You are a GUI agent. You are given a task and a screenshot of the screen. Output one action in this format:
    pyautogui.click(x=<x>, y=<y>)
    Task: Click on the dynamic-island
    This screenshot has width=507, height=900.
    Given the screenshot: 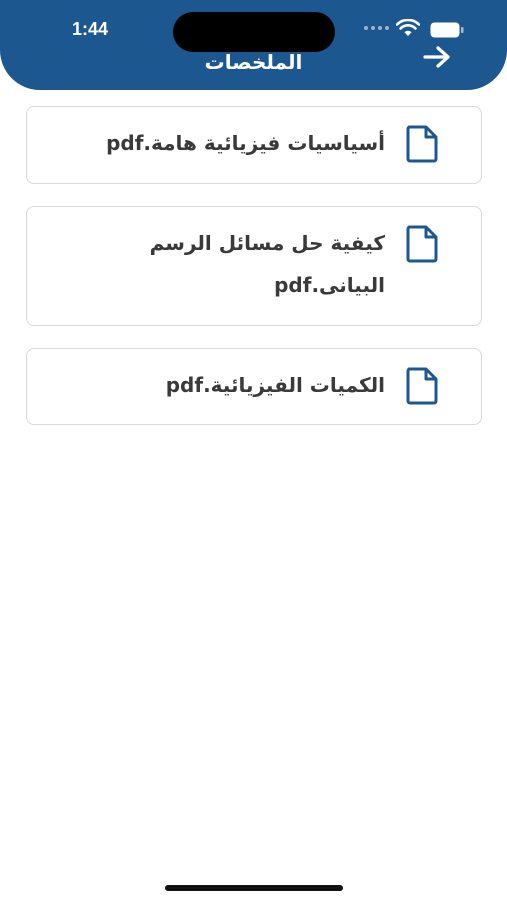 What is the action you would take?
    pyautogui.click(x=254, y=32)
    